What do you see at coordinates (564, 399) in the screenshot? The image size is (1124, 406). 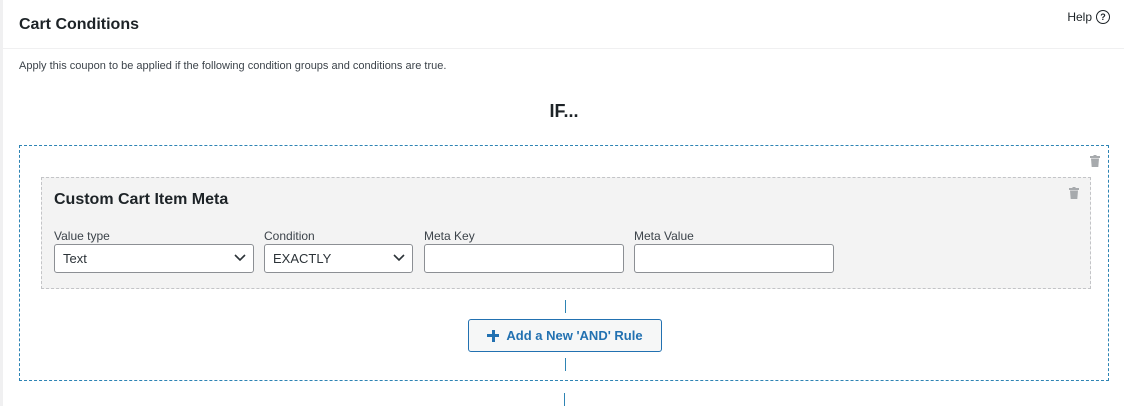 I see `group-connector` at bounding box center [564, 399].